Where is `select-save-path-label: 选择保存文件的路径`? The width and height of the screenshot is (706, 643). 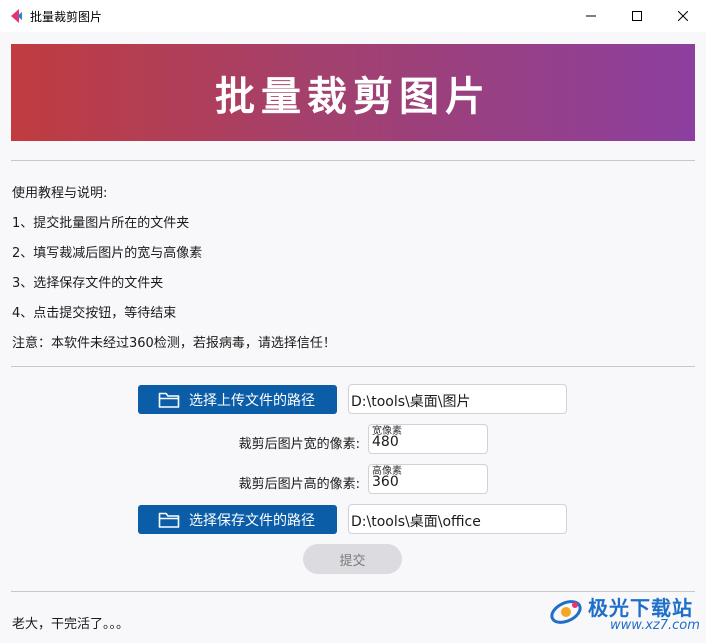
select-save-path-label: 选择保存文件的路径 is located at coordinates (252, 520).